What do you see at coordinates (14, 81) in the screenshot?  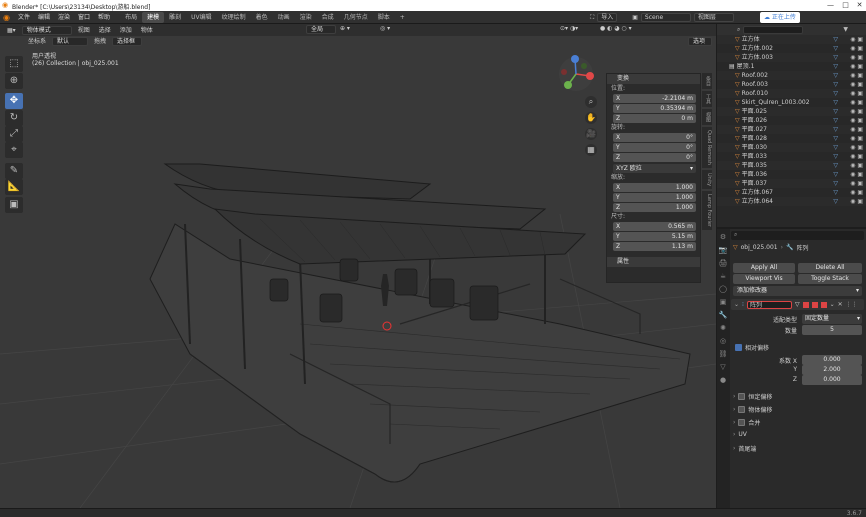 I see `cursor-tool-button: ⊕` at bounding box center [14, 81].